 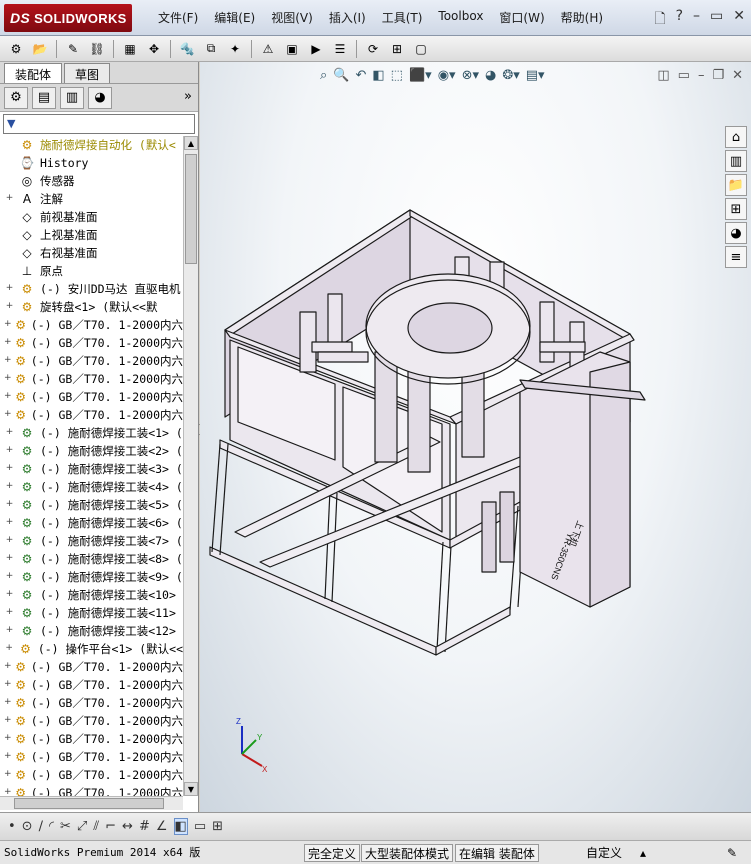 I want to click on tree-item: + ⚙ (-) 施耐德焊接工装<9> (, so click(x=91, y=577).